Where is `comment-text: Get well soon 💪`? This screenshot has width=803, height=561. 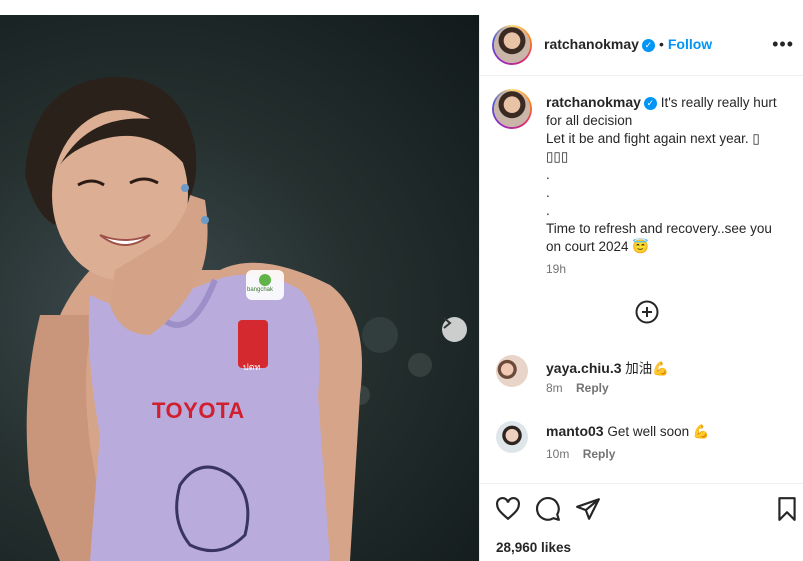 comment-text: Get well soon 💪 is located at coordinates (658, 431).